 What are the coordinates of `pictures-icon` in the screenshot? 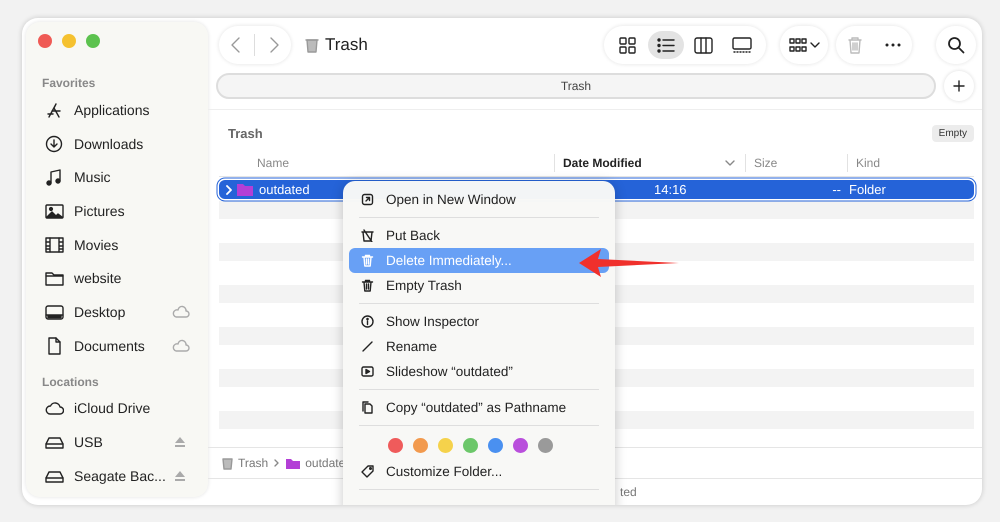 It's located at (54, 211).